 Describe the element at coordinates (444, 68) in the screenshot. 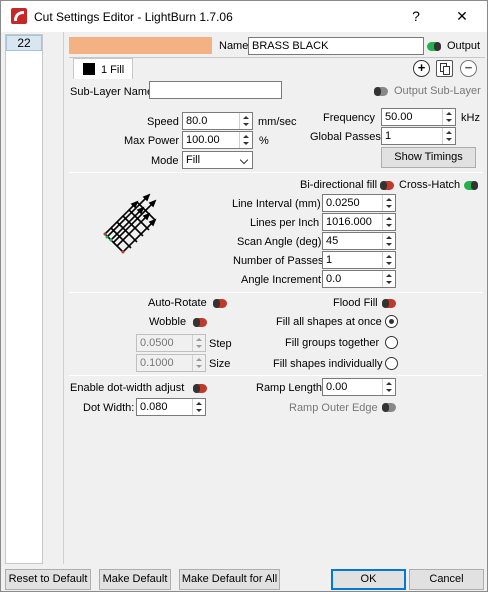

I see `copy-icon` at that location.